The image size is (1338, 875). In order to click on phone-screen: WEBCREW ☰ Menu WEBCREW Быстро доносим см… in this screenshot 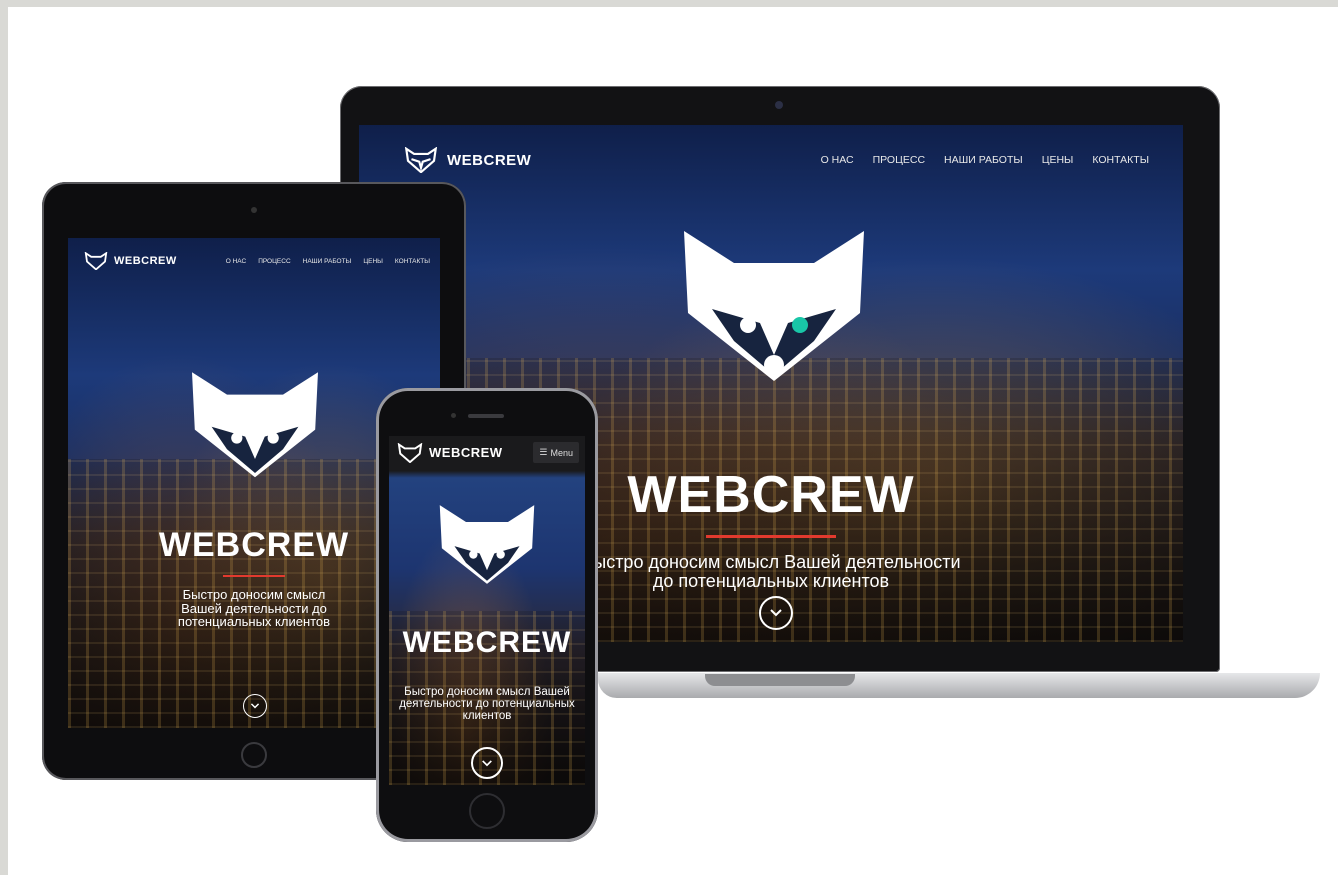, I will do `click(487, 610)`.